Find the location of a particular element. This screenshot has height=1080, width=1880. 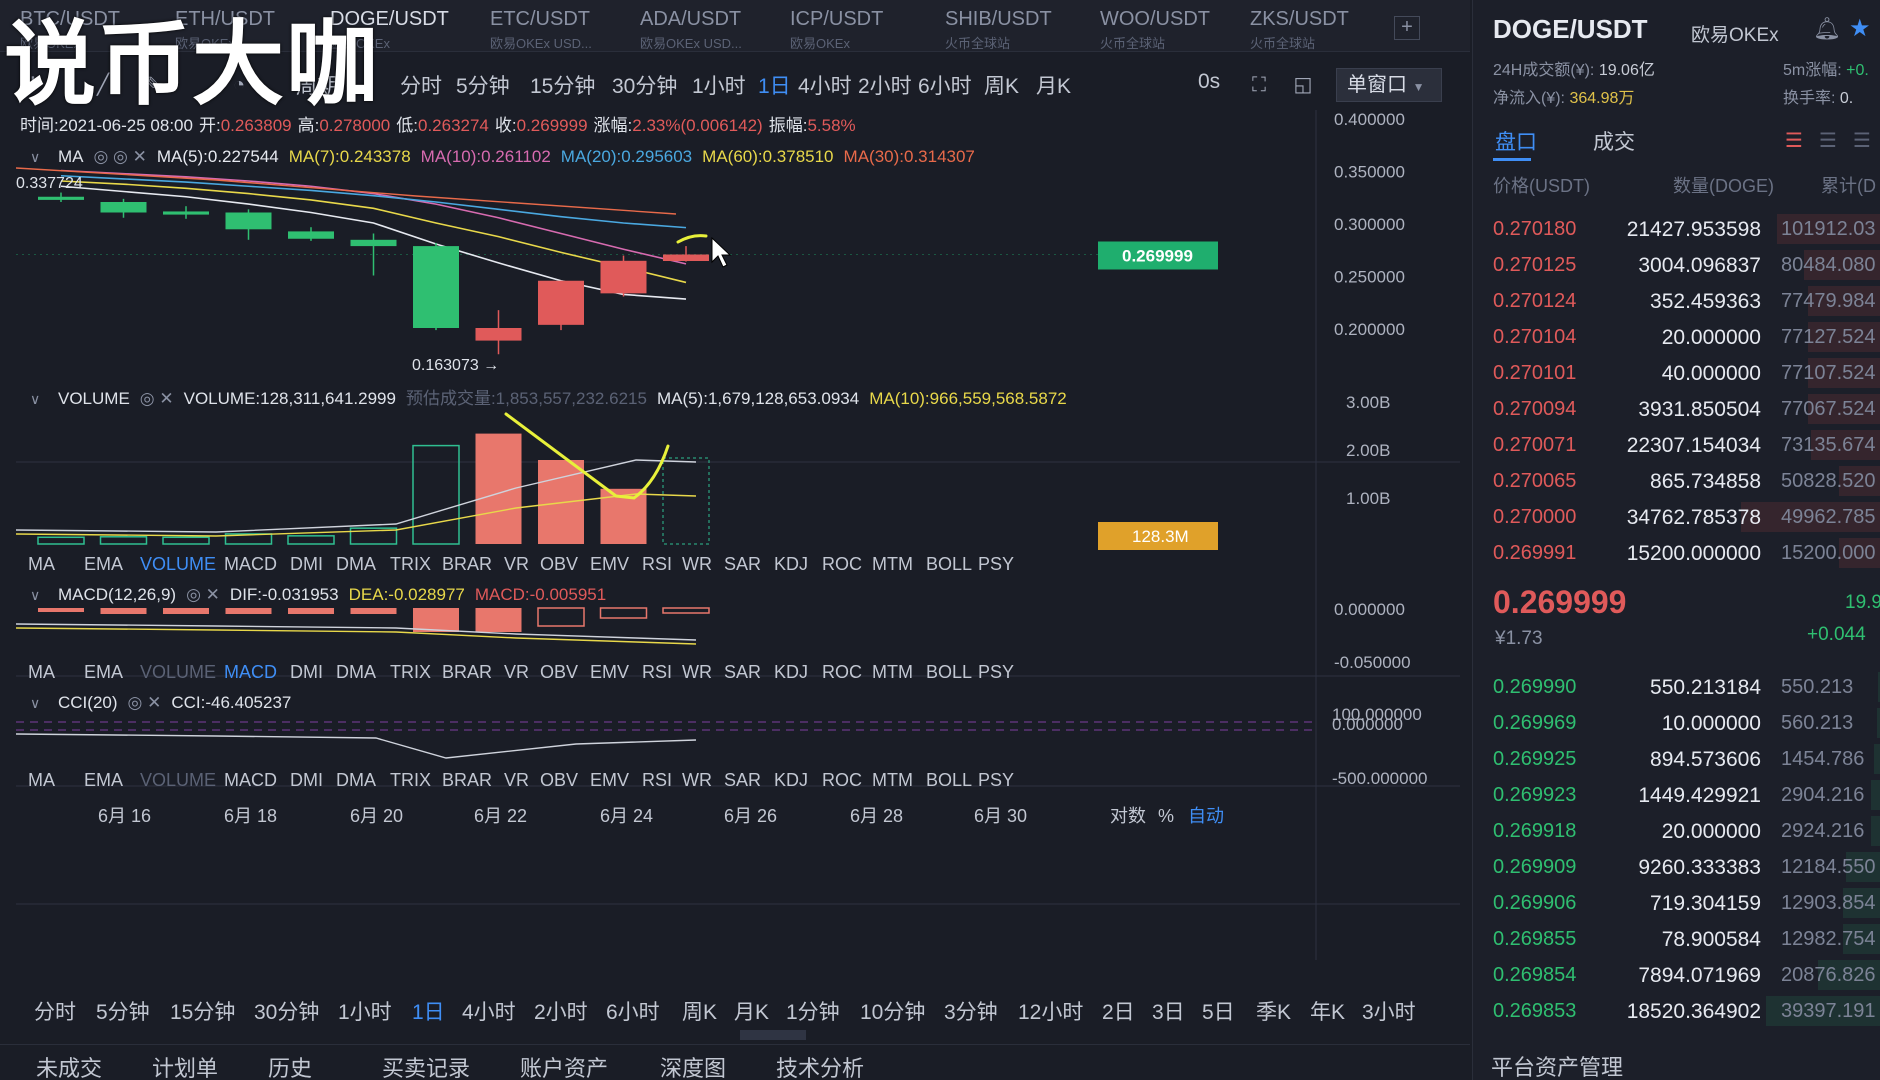

tab-icp-usdt: ICP/USDT 欧易OKEx is located at coordinates (836, 29).